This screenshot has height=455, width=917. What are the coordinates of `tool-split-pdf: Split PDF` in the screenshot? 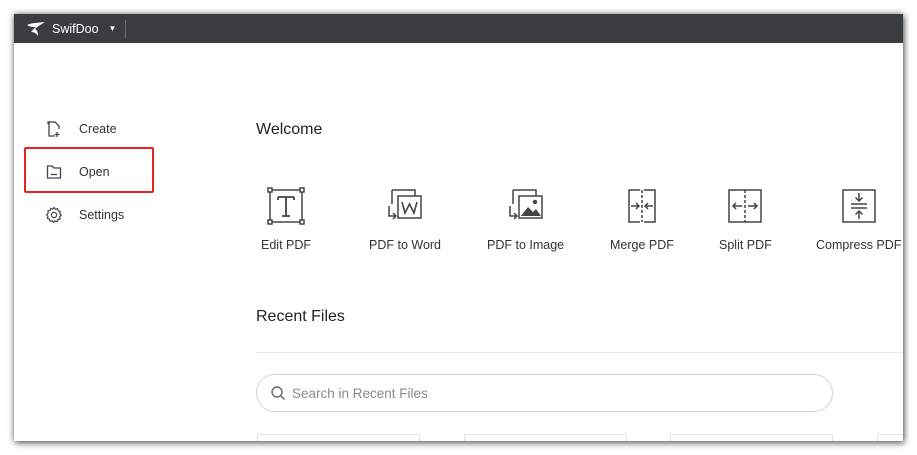 It's located at (745, 219).